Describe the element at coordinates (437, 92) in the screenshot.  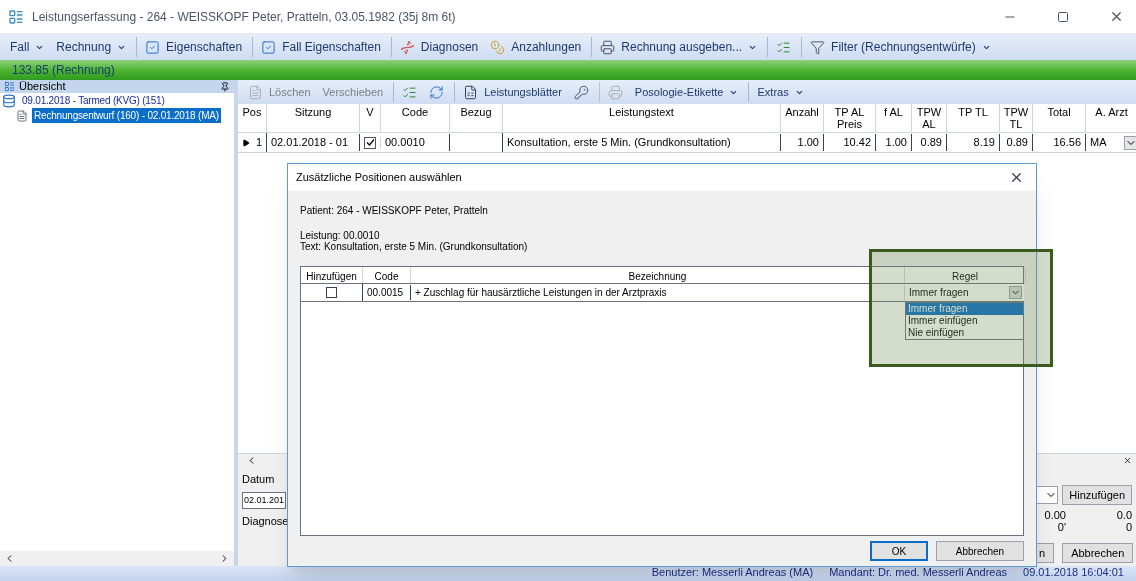
I see `refresh-icon` at that location.